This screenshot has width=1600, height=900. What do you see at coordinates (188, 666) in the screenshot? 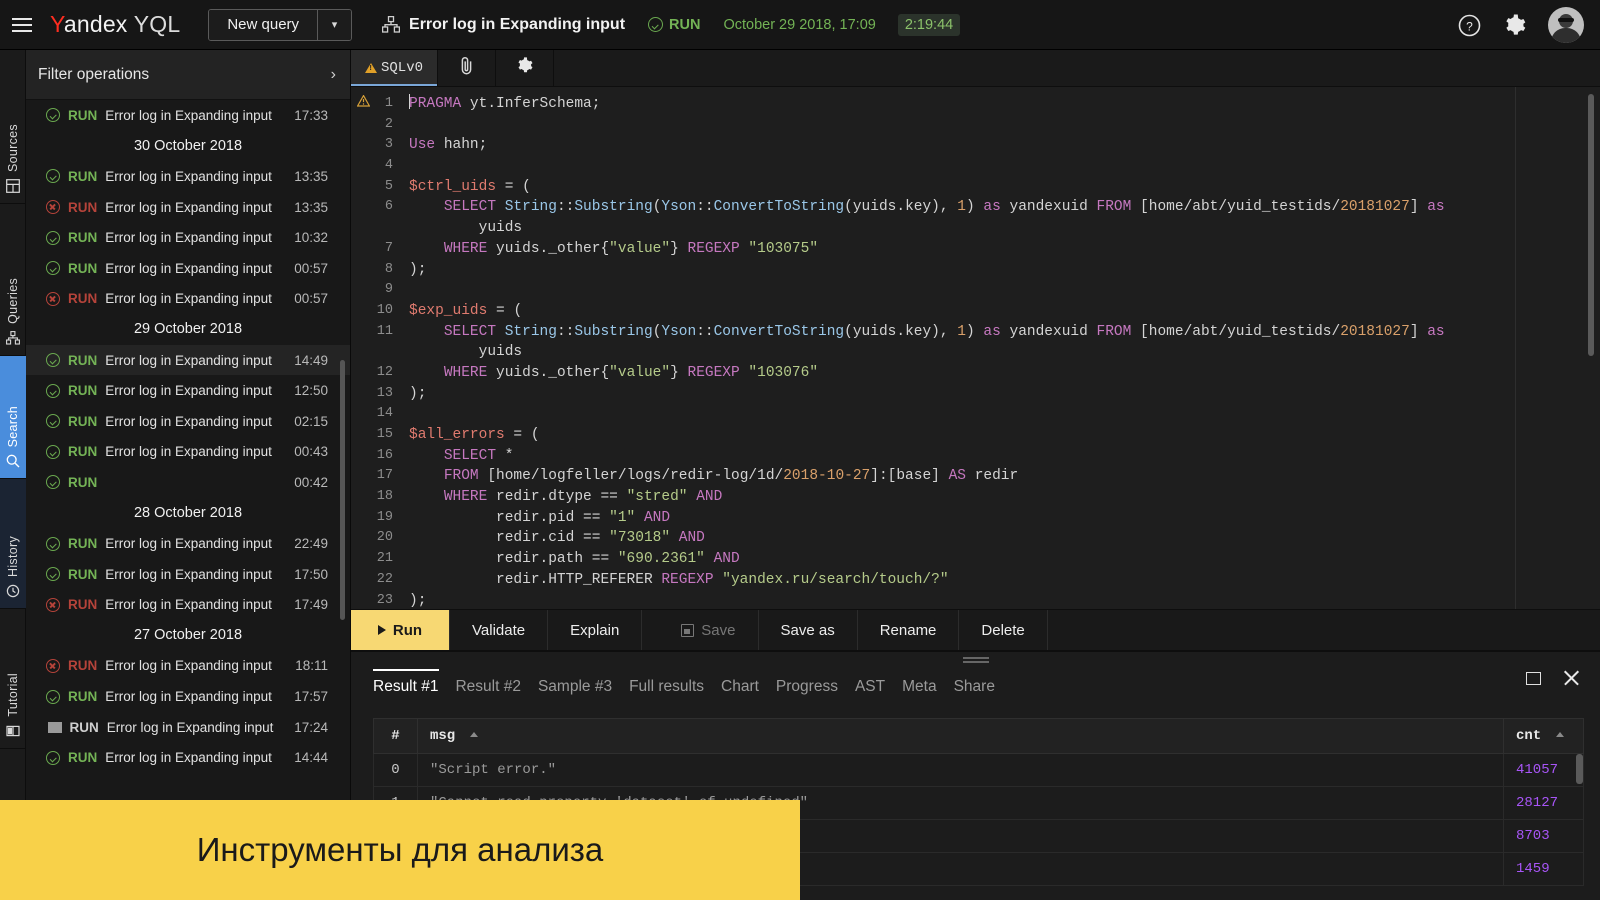
I see `list-item: RUN Error log in Expanding input 18:11` at bounding box center [188, 666].